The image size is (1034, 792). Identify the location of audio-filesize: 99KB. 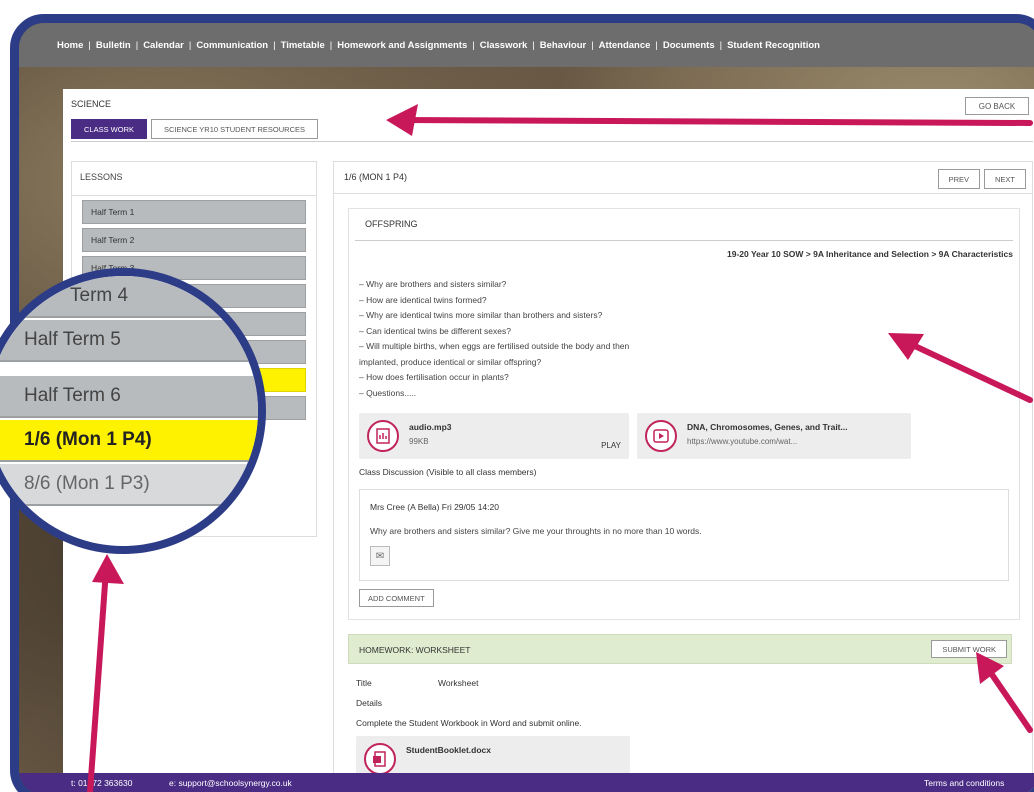
(419, 441).